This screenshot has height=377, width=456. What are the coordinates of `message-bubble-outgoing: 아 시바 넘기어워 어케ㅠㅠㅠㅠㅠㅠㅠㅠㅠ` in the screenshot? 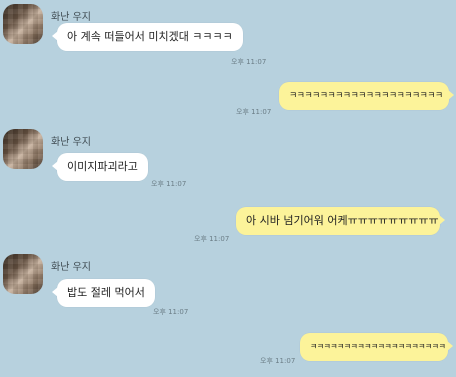 It's located at (340, 221).